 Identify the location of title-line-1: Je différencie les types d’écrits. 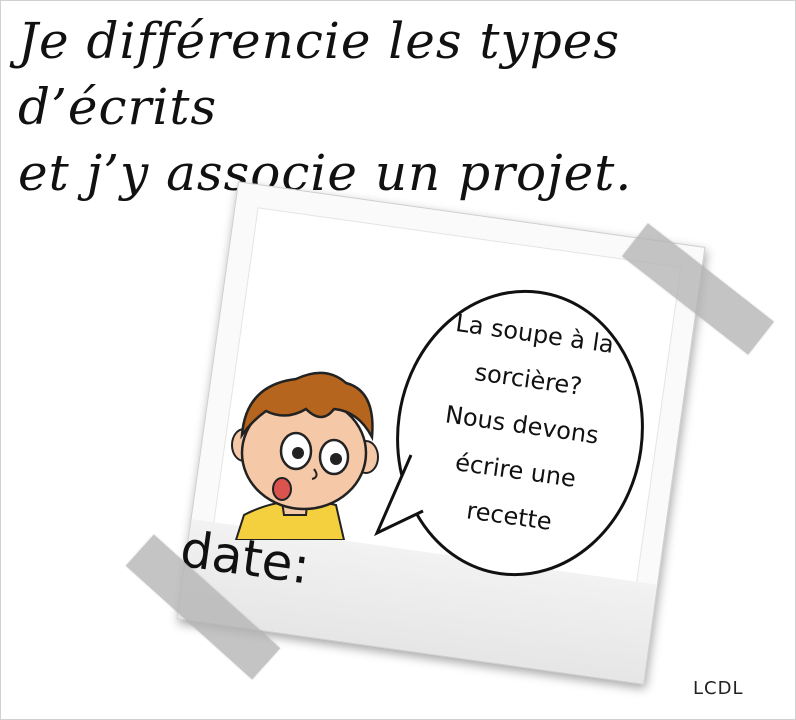
(319, 74).